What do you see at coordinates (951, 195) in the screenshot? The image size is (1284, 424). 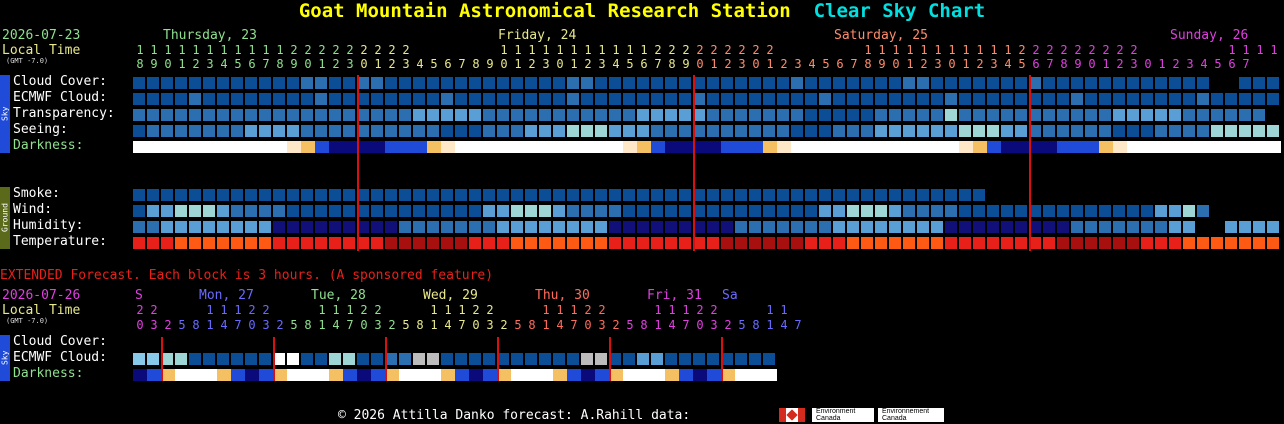 I see `smoke-block` at bounding box center [951, 195].